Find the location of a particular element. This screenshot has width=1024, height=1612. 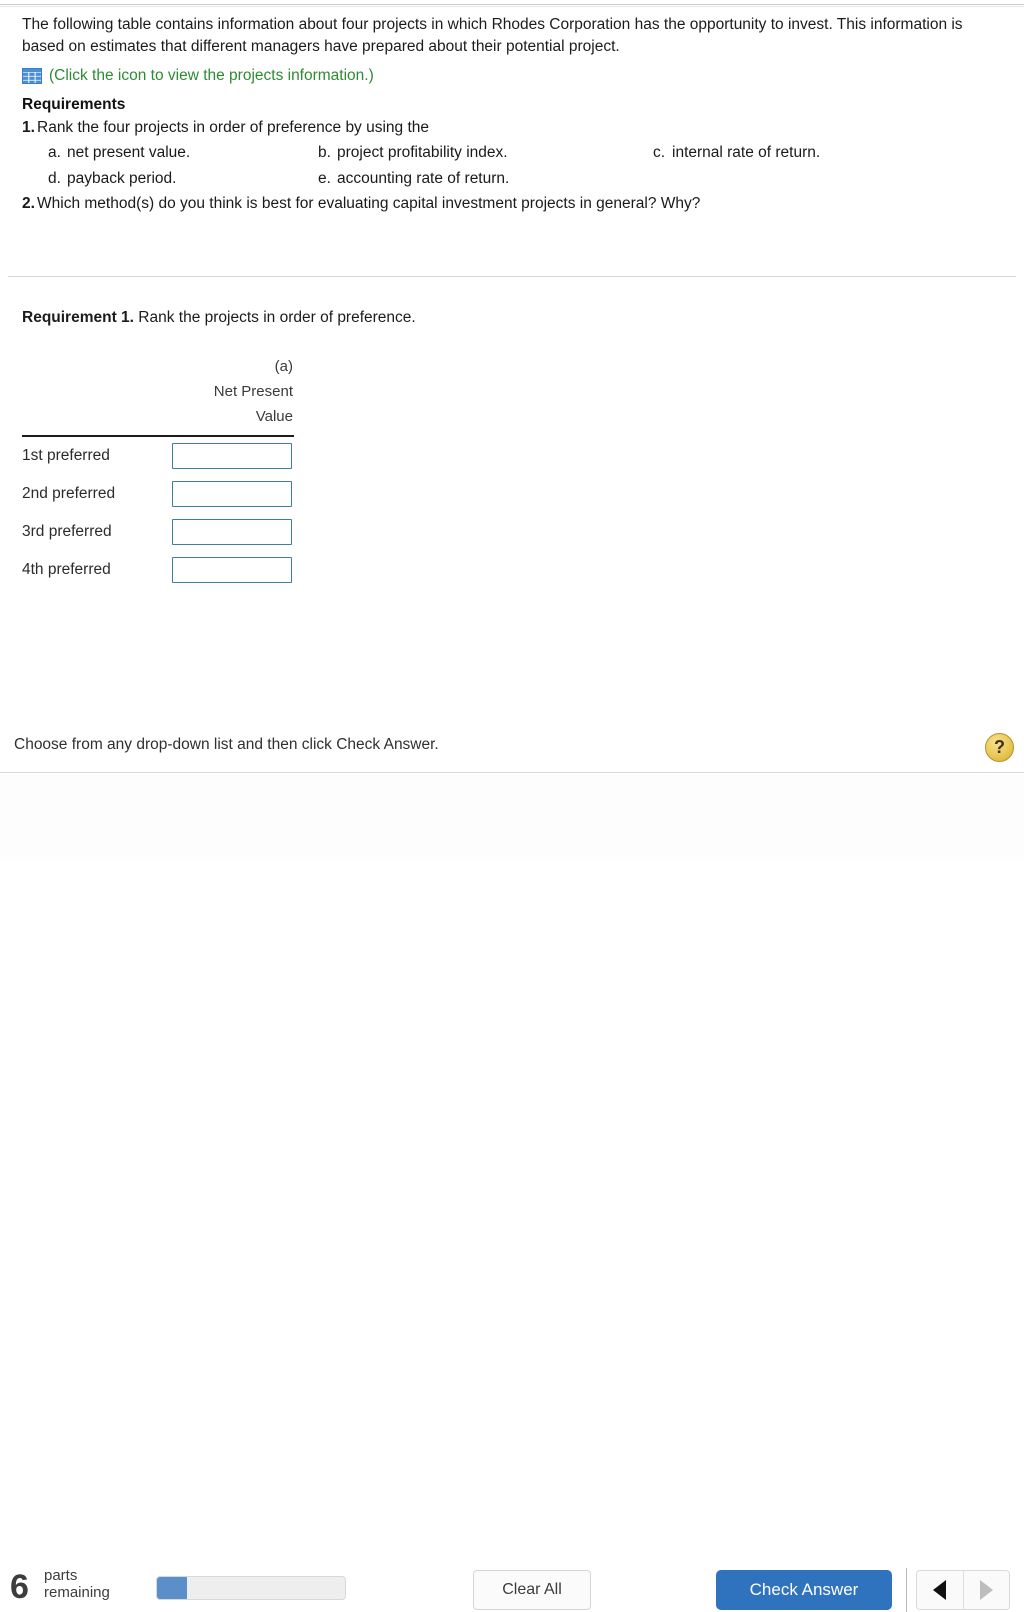

column-header-line1: Net Present is located at coordinates (253, 391).